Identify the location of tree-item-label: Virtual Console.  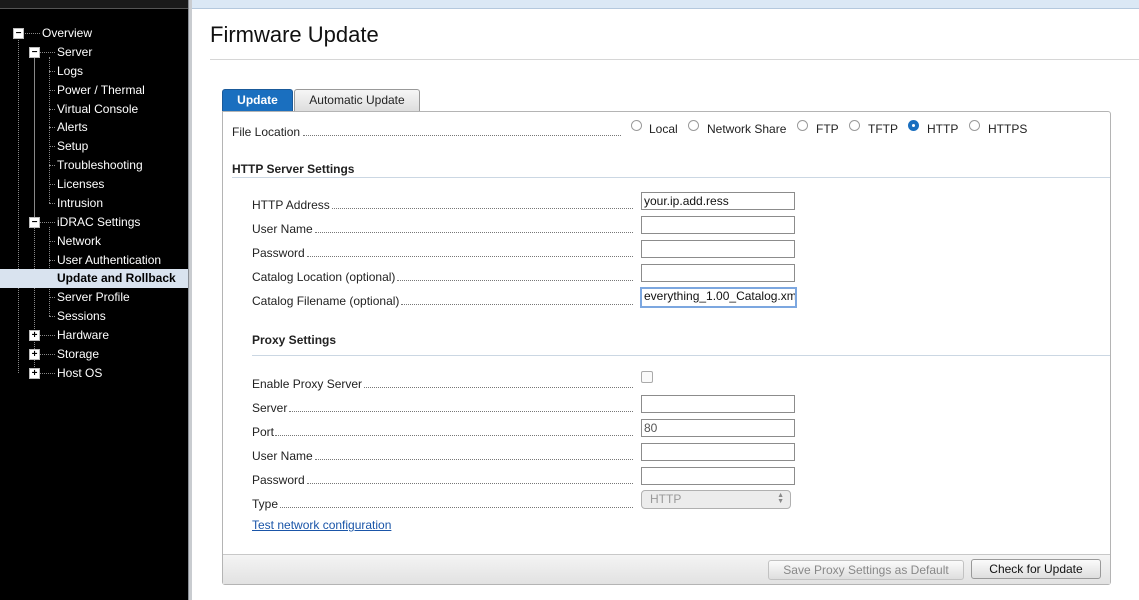
(98, 109).